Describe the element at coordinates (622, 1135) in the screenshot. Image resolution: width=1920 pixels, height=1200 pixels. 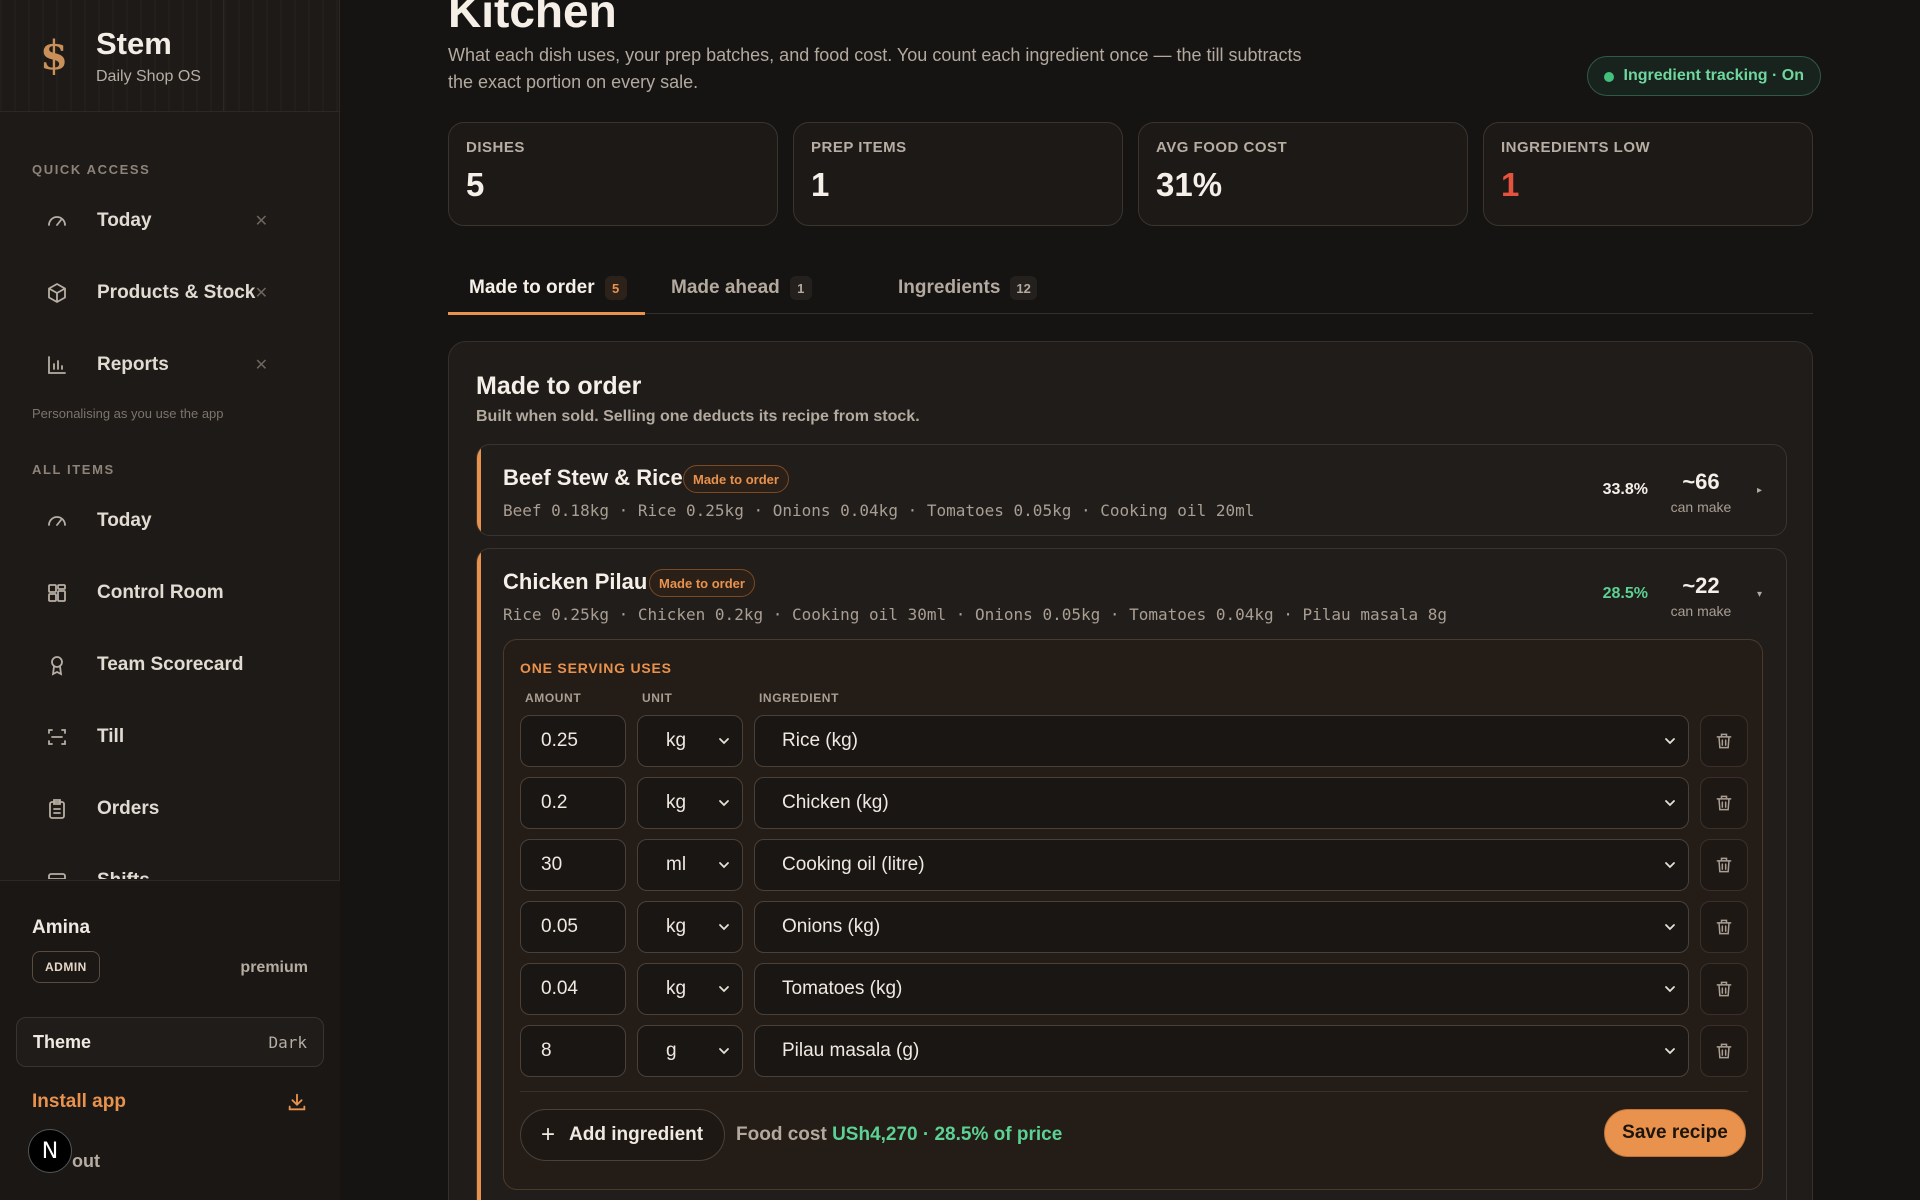
I see `add-ingredient-button: + Add ingredient` at that location.